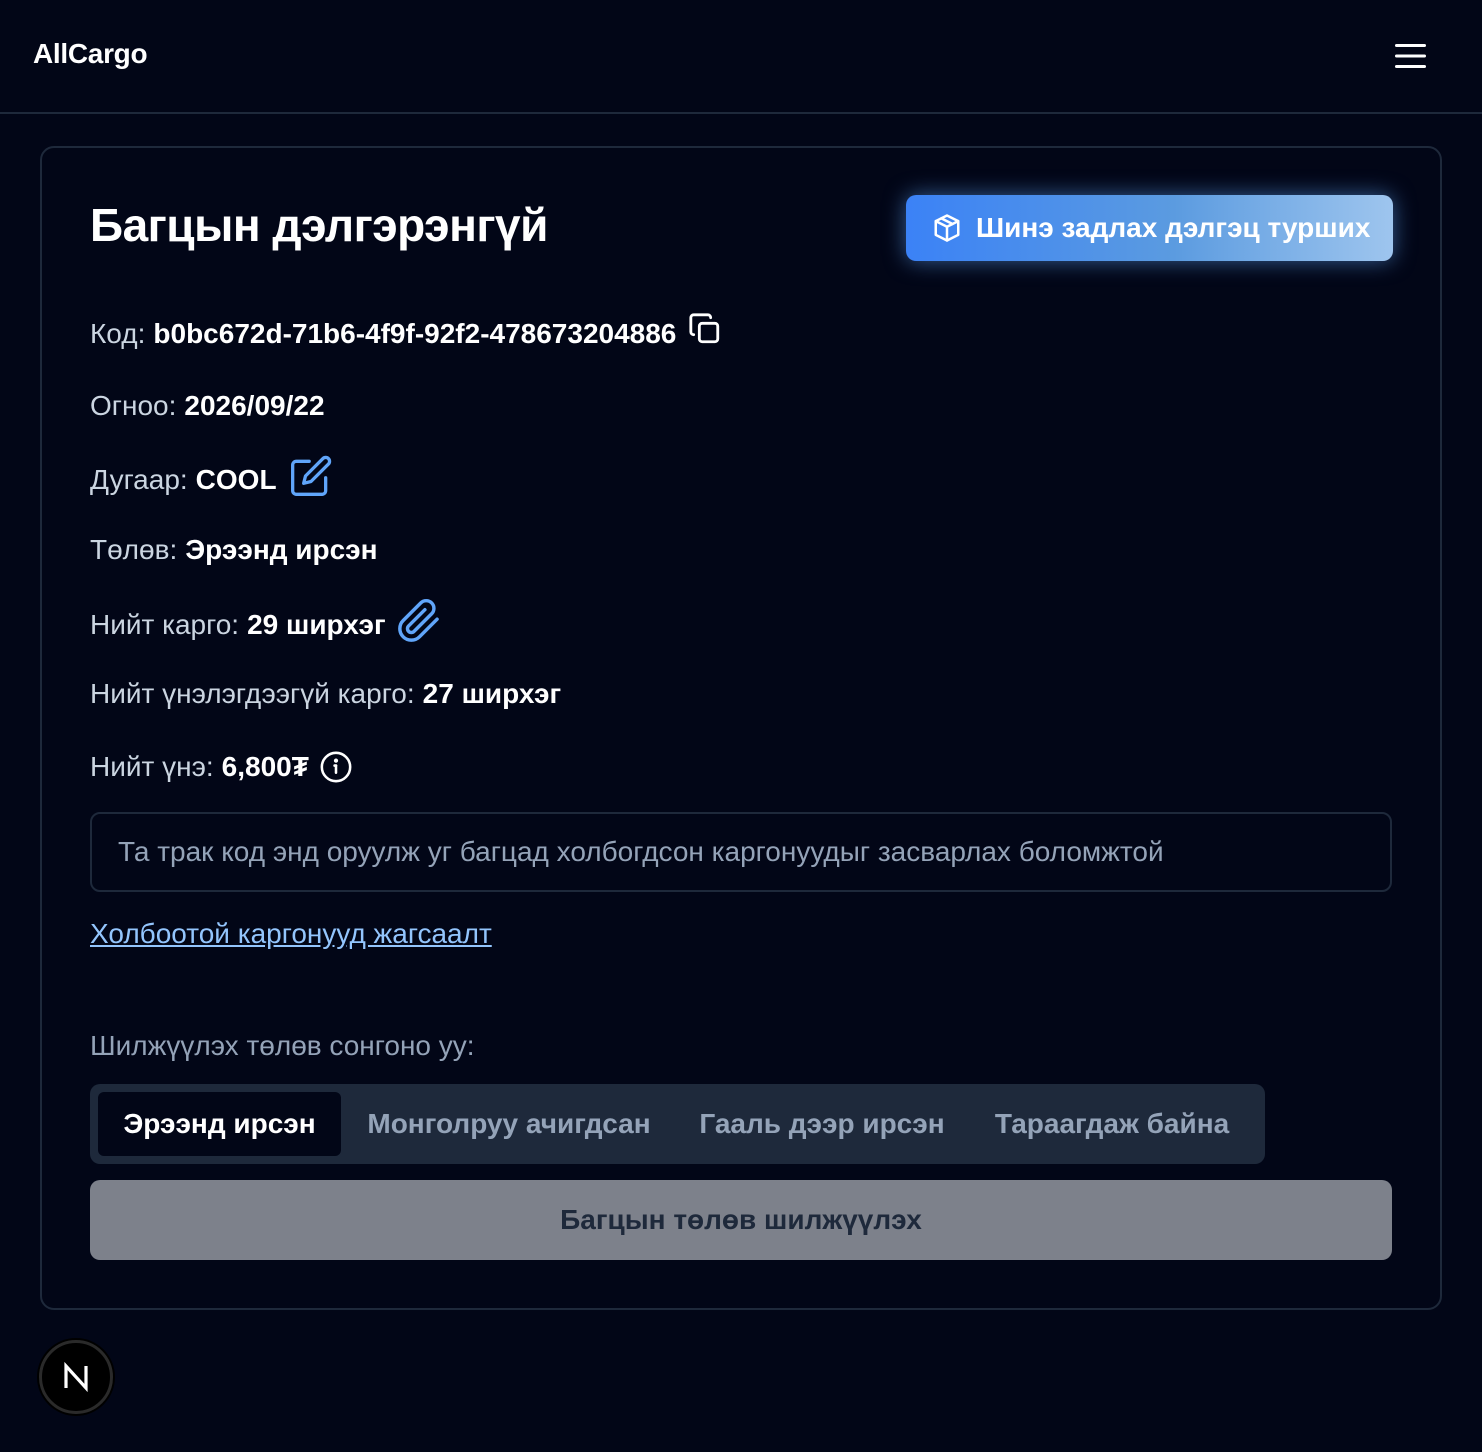 The height and width of the screenshot is (1452, 1482). I want to click on edit-icon, so click(310, 475).